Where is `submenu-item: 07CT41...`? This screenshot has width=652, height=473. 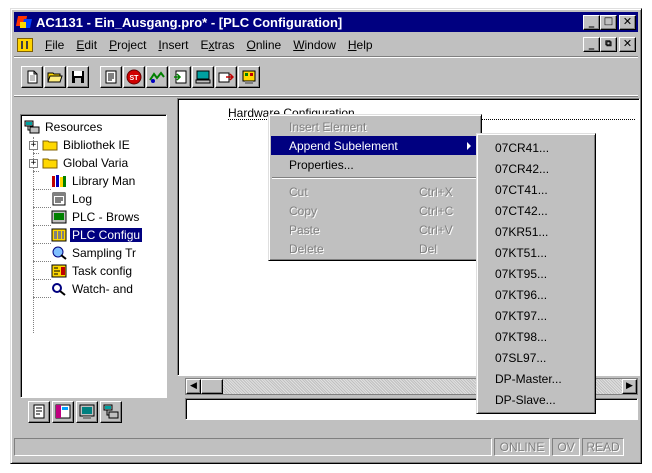
submenu-item: 07CT41... is located at coordinates (536, 189).